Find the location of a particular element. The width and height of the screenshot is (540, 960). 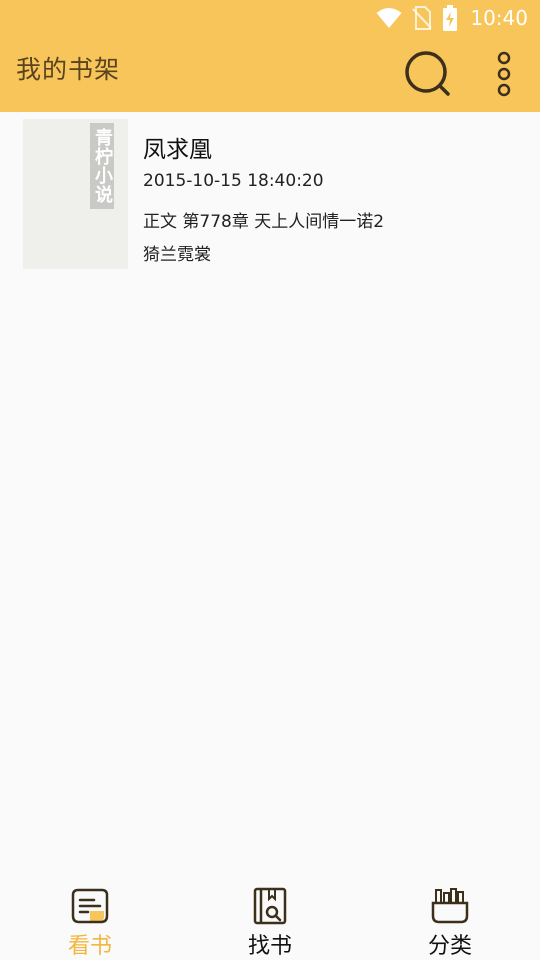

tab-category: 分类 is located at coordinates (450, 920).